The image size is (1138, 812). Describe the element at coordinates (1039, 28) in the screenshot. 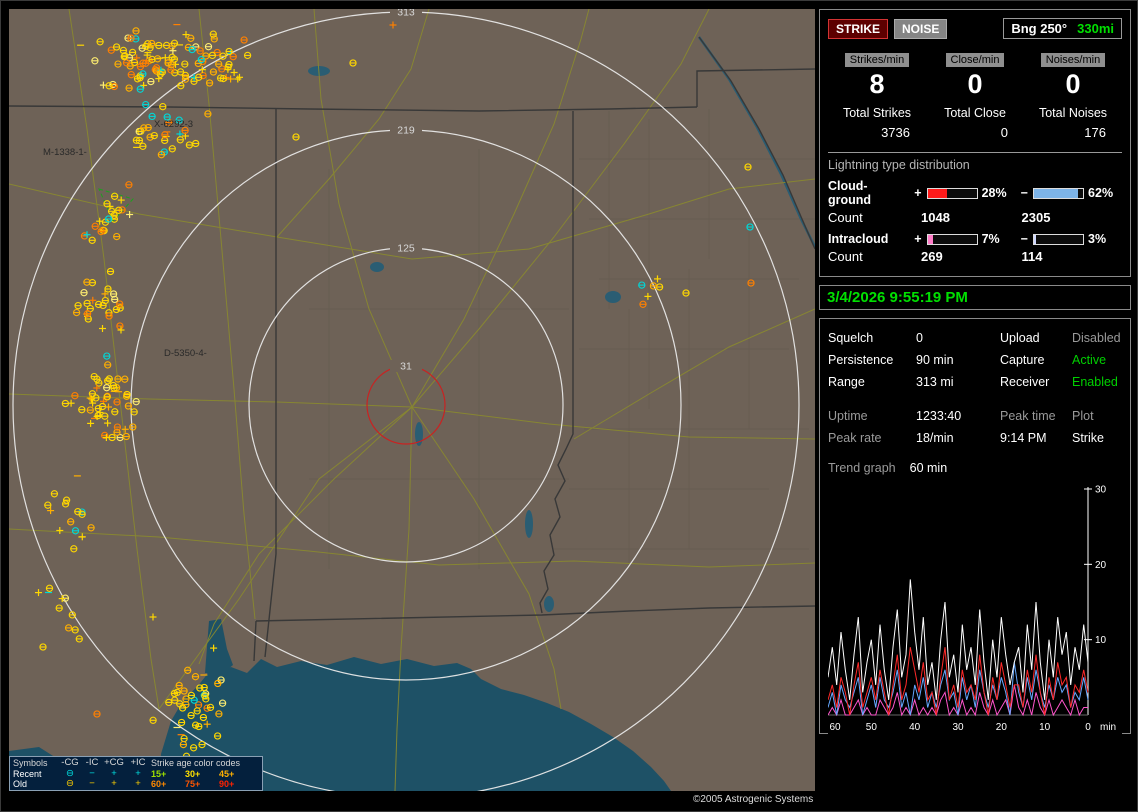

I see `bearing-value: Bng 250°` at that location.